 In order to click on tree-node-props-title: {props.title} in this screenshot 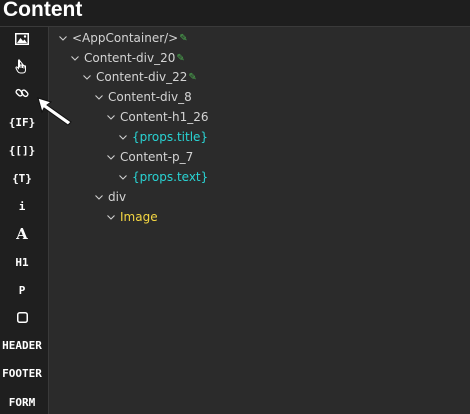, I will do `click(162, 137)`.